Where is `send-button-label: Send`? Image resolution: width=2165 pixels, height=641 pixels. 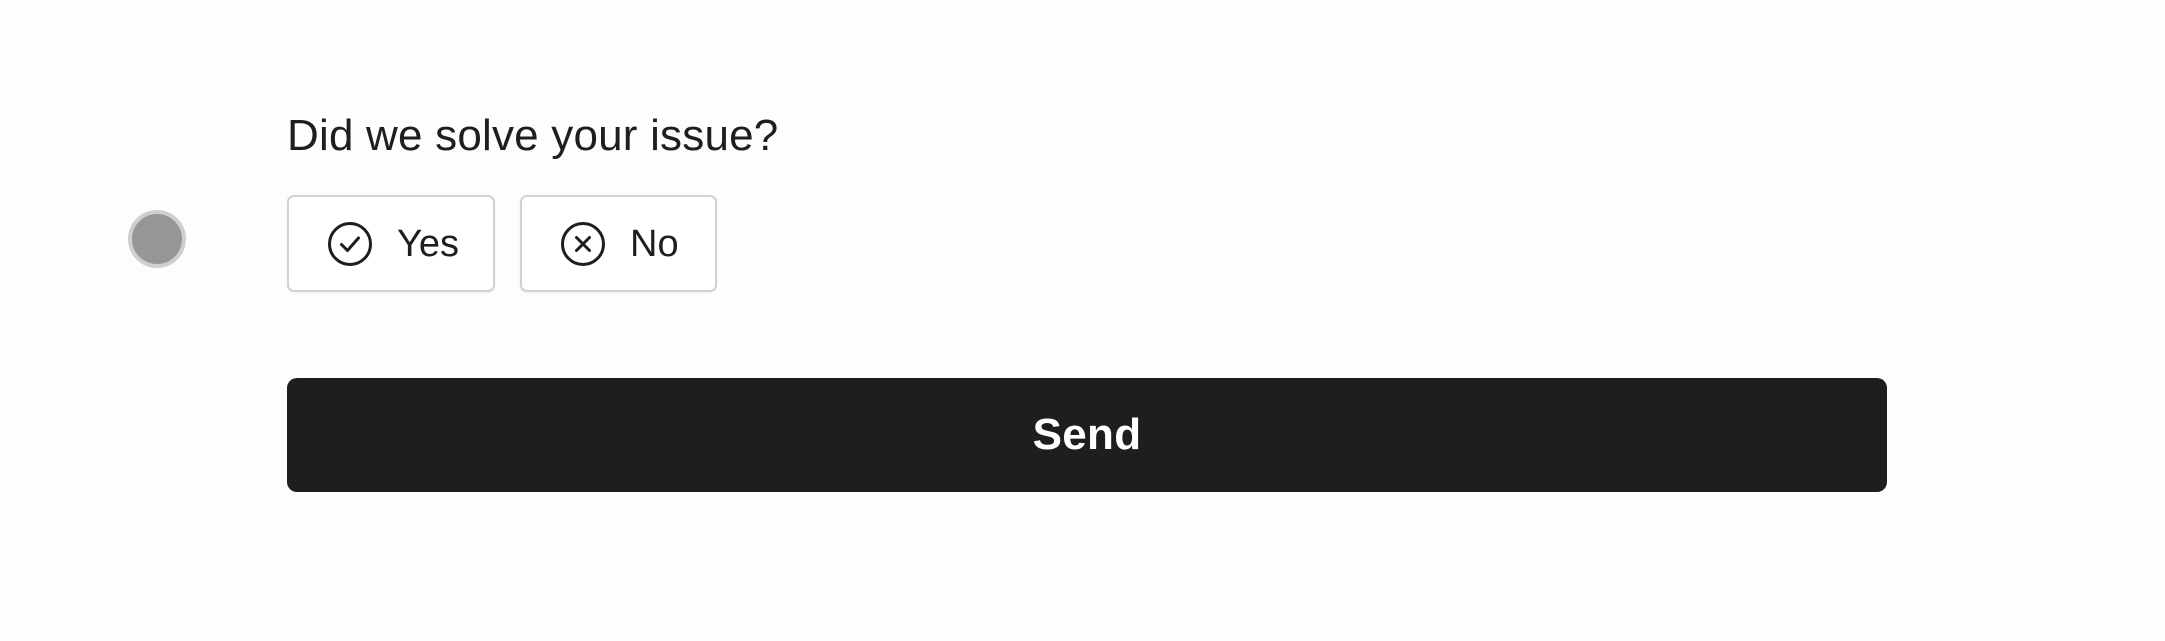
send-button-label: Send is located at coordinates (1087, 434).